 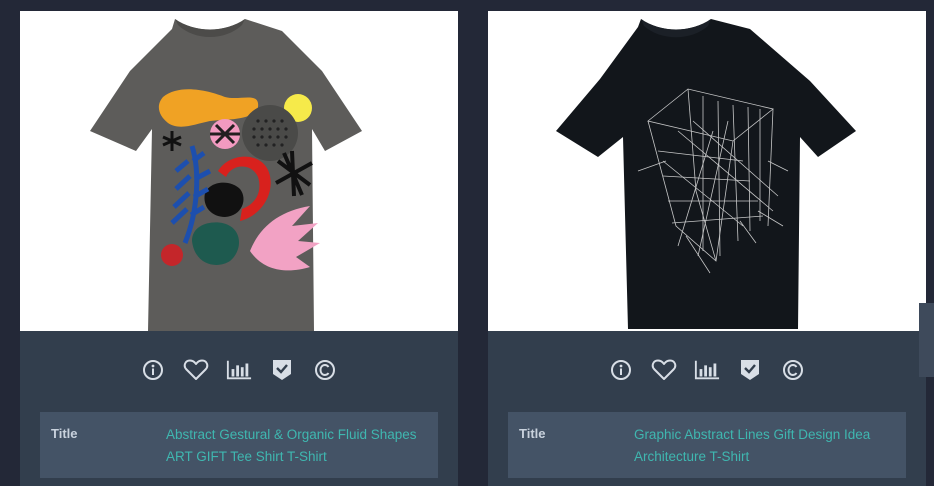 I want to click on scrollbar-thumb, so click(x=926, y=340).